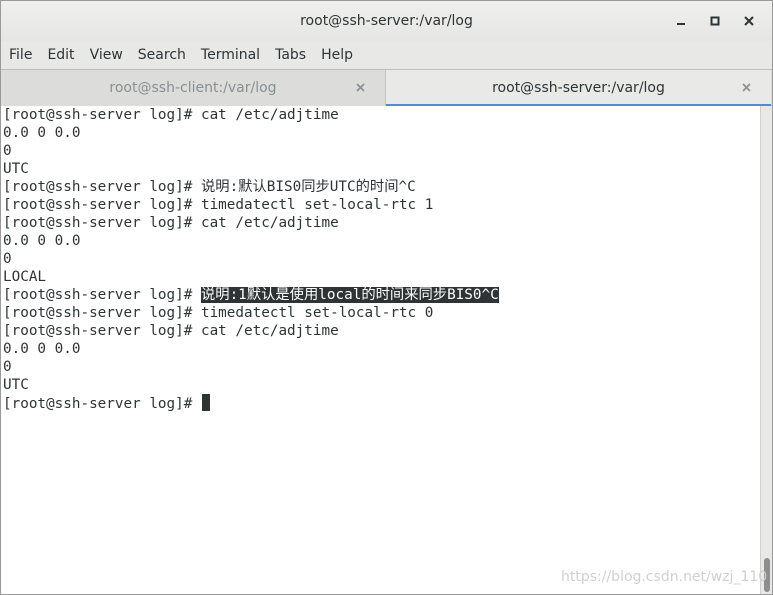  What do you see at coordinates (162, 55) in the screenshot?
I see `menu-search: Search` at bounding box center [162, 55].